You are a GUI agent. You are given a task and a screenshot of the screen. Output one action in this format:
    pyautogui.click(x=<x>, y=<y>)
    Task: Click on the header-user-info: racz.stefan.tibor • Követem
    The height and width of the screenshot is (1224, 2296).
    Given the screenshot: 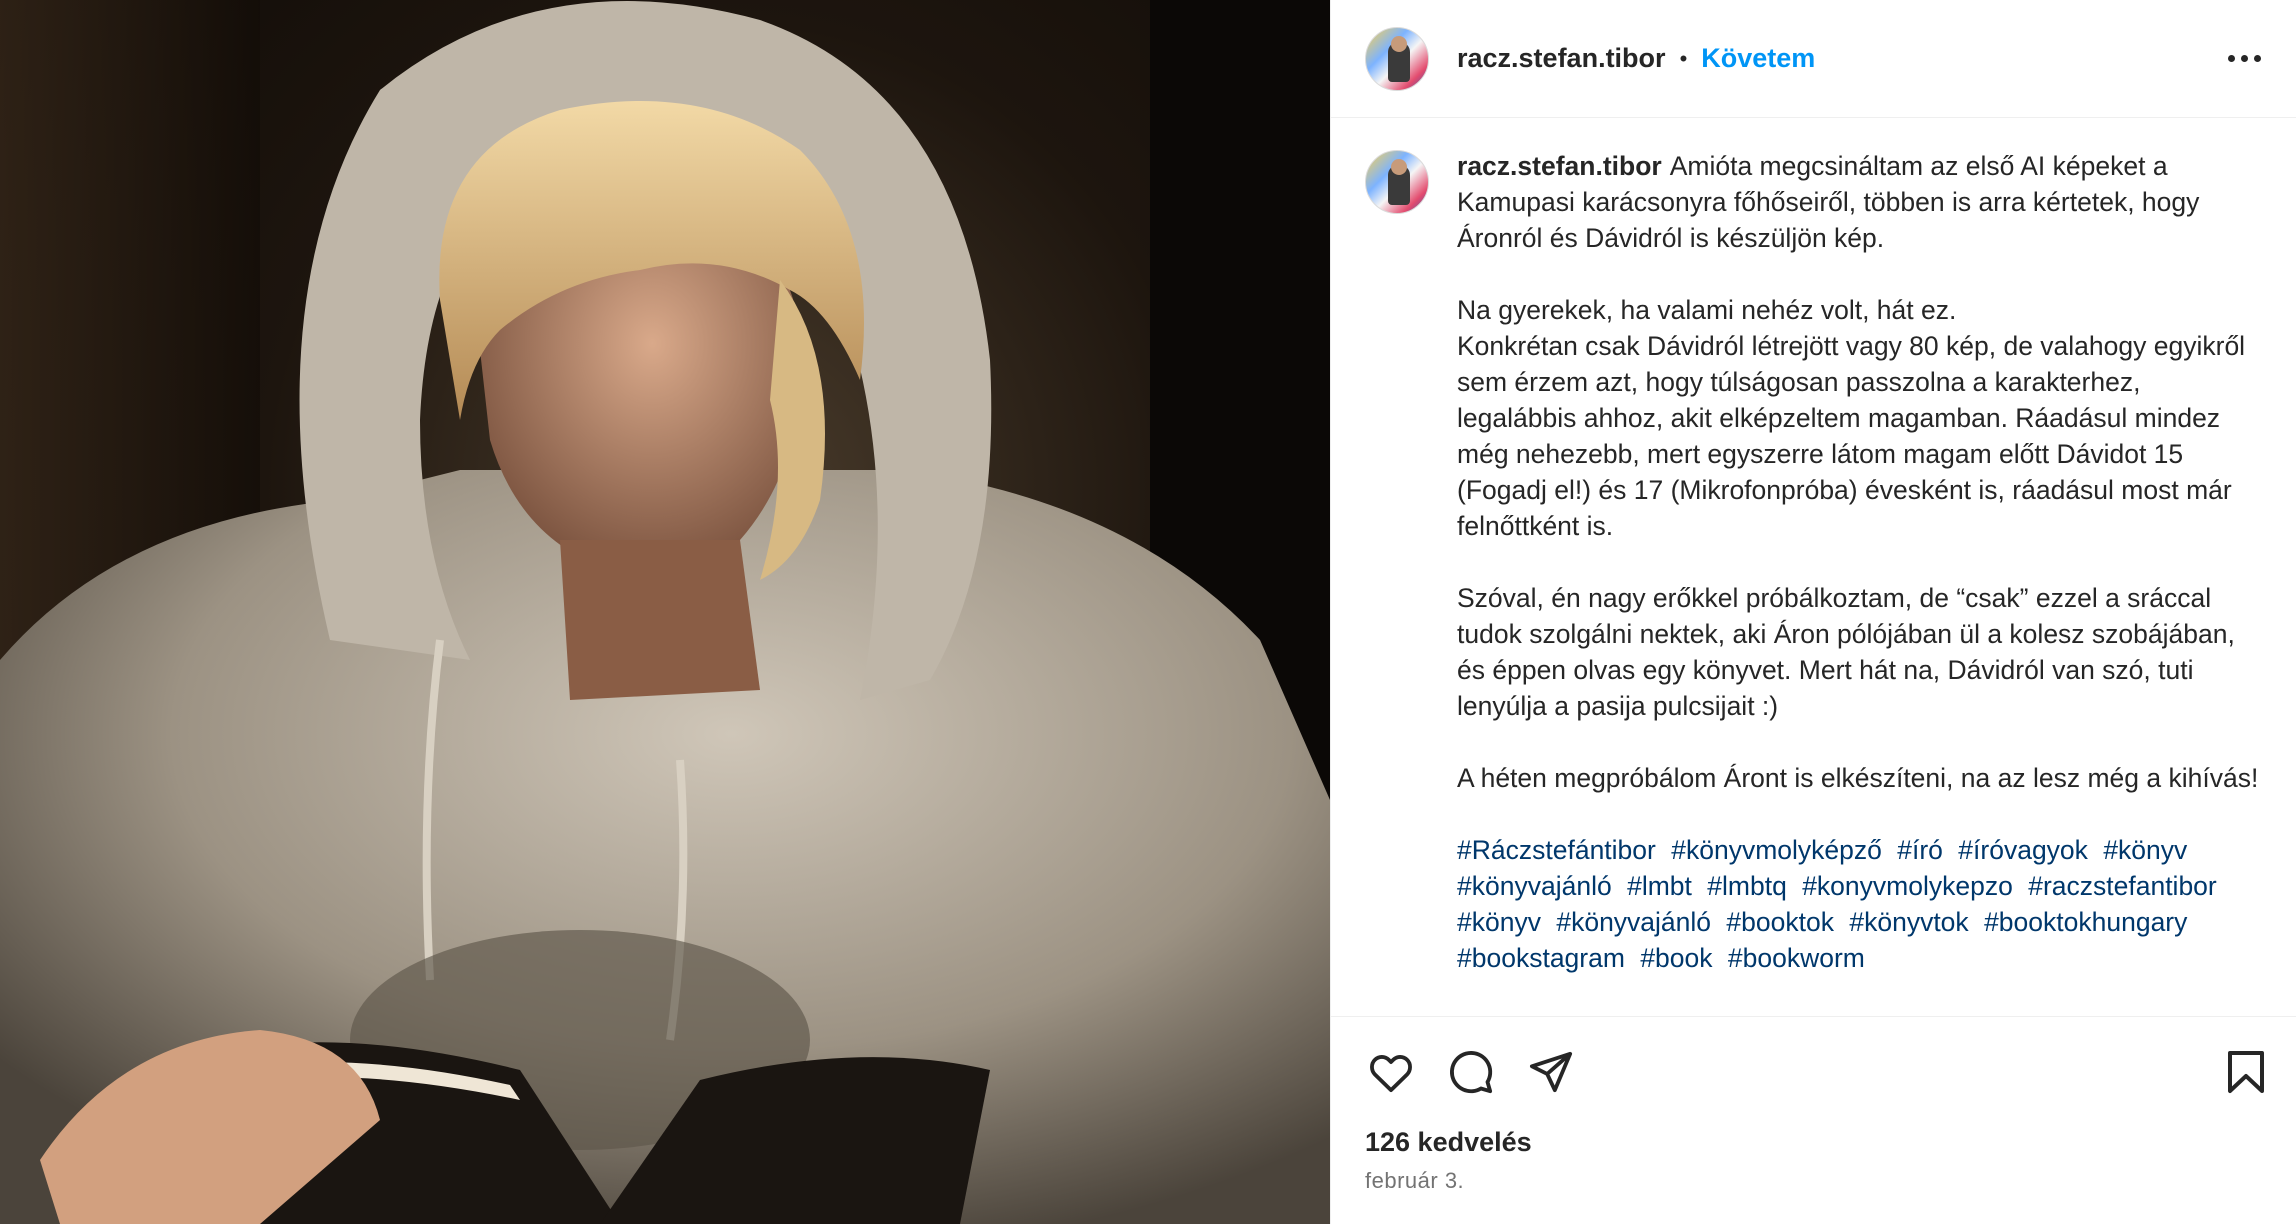 What is the action you would take?
    pyautogui.click(x=1636, y=58)
    